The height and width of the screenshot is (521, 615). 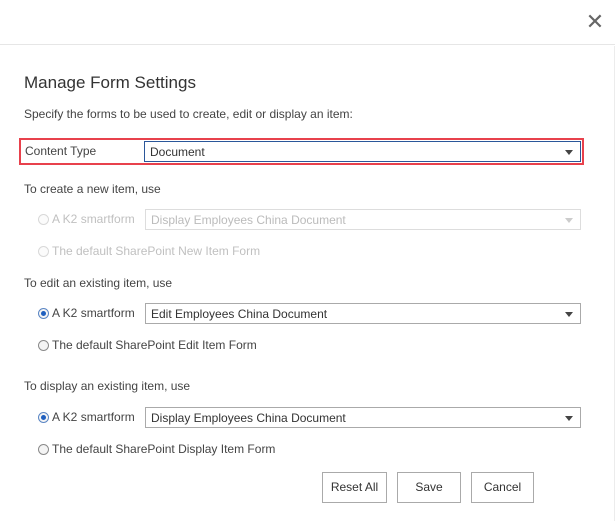 What do you see at coordinates (107, 386) in the screenshot?
I see `display-section-heading: To display an existing item, use` at bounding box center [107, 386].